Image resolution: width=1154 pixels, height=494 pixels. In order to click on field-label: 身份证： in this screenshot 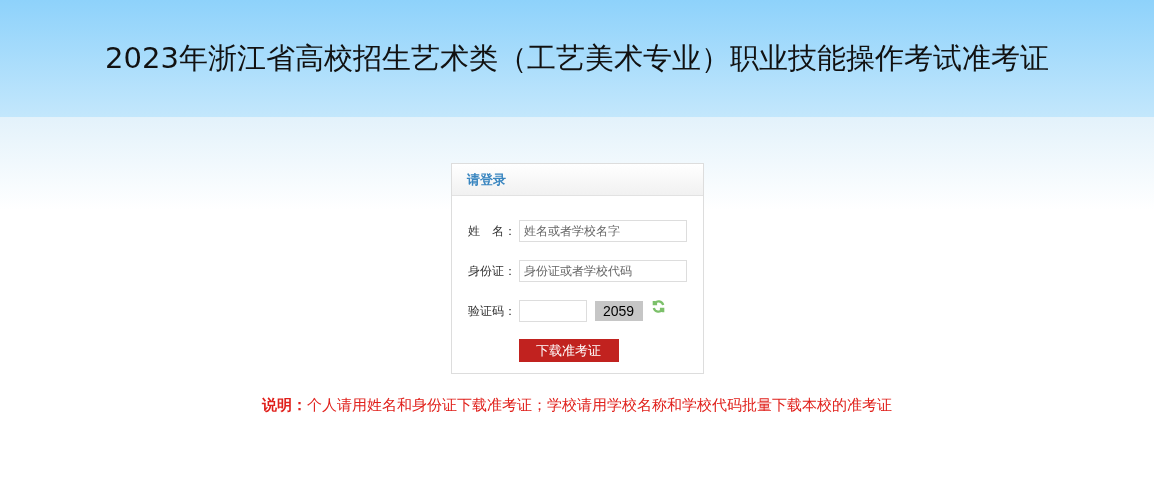, I will do `click(492, 271)`.